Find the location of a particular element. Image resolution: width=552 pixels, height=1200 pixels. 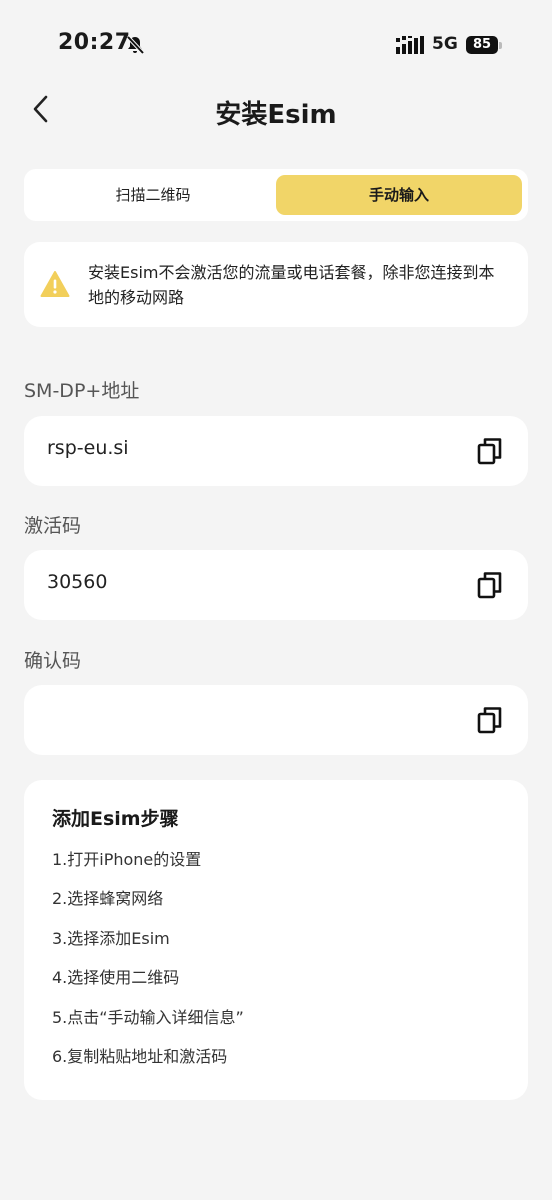

page-title: 安装Esim is located at coordinates (276, 115).